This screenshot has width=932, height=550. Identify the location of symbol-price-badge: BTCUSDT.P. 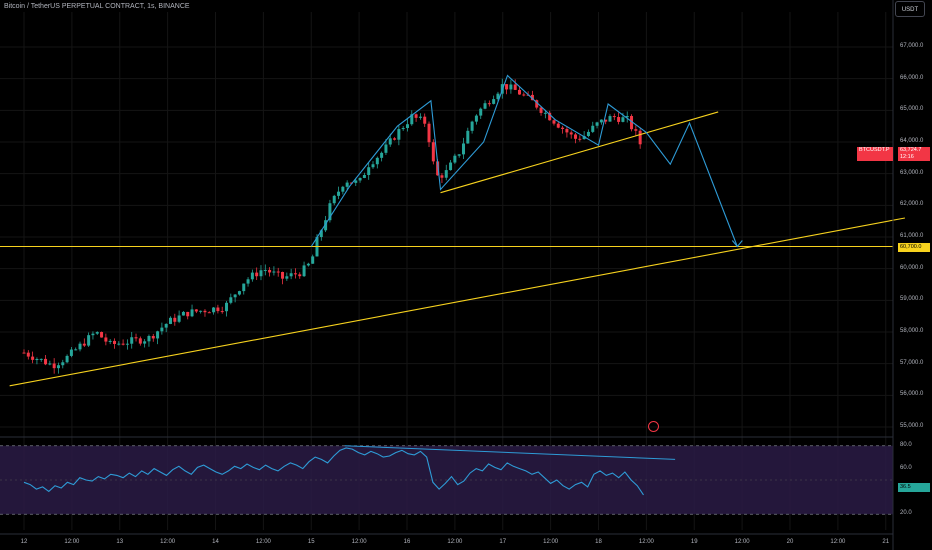
(875, 154).